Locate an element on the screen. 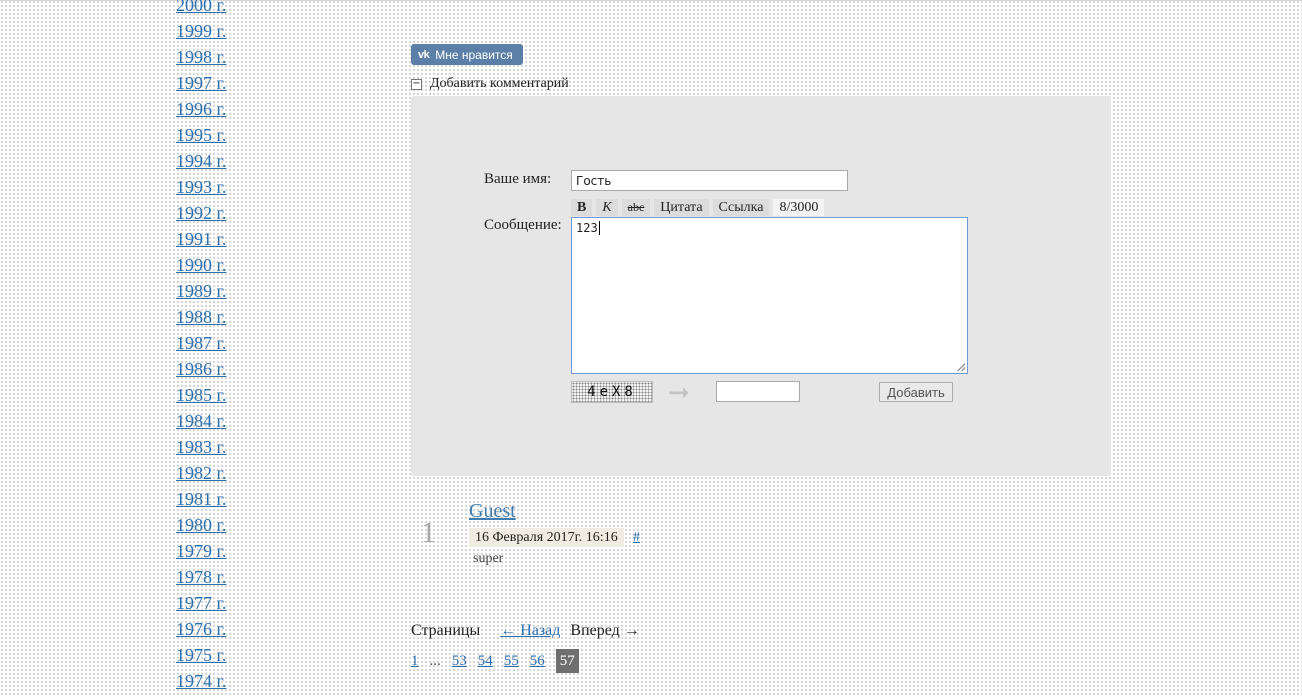 The width and height of the screenshot is (1302, 696). vk-like-button: vk Мне нравится is located at coordinates (467, 54).